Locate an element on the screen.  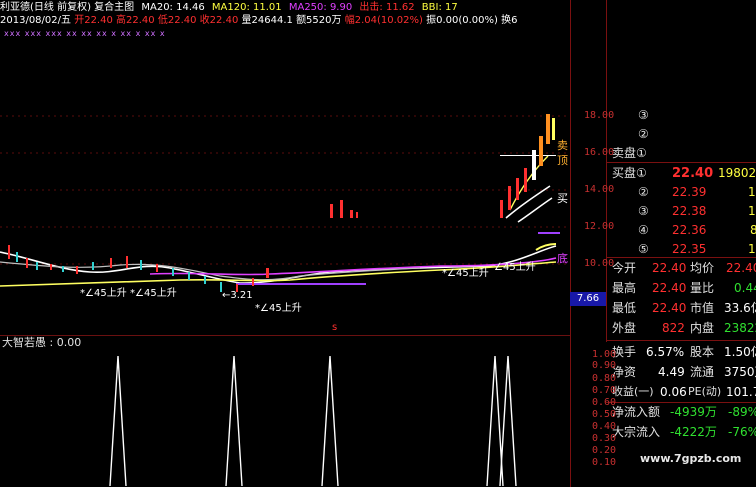
stat-value: 1.50亿 is located at coordinates (740, 352).